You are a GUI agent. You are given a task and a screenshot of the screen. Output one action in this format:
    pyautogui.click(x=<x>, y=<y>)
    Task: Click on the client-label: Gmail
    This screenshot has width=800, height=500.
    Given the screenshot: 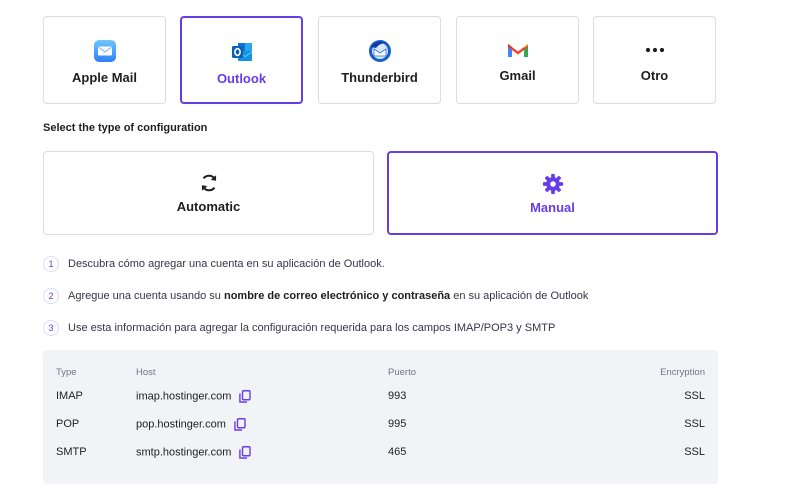 What is the action you would take?
    pyautogui.click(x=517, y=75)
    